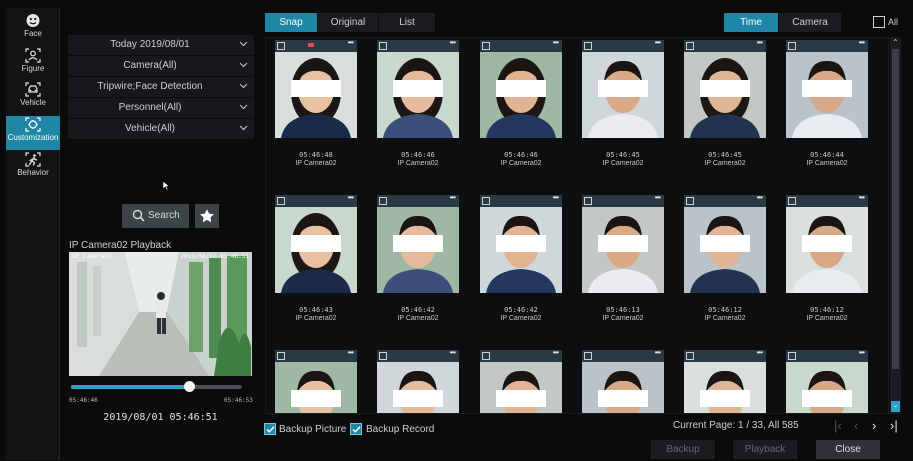 The width and height of the screenshot is (913, 461). I want to click on first-page-icon: |‹, so click(838, 425).